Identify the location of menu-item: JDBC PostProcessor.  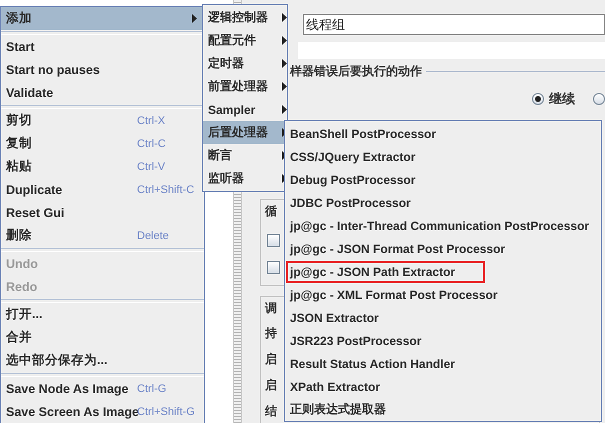
(443, 202).